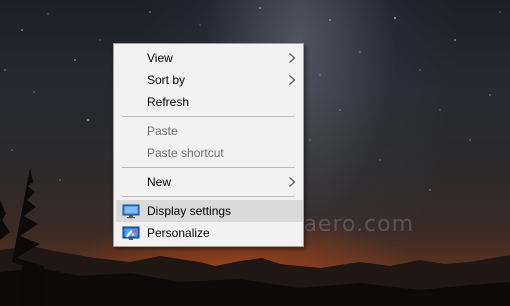 The height and width of the screenshot is (306, 510). Describe the element at coordinates (159, 182) in the screenshot. I see `menu-item-label: New` at that location.